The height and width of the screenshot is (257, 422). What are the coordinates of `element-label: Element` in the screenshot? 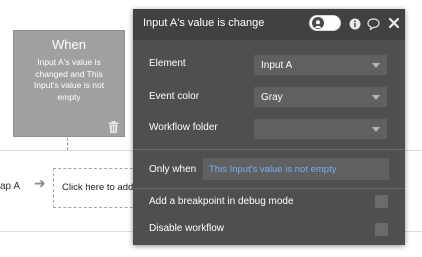 It's located at (167, 63).